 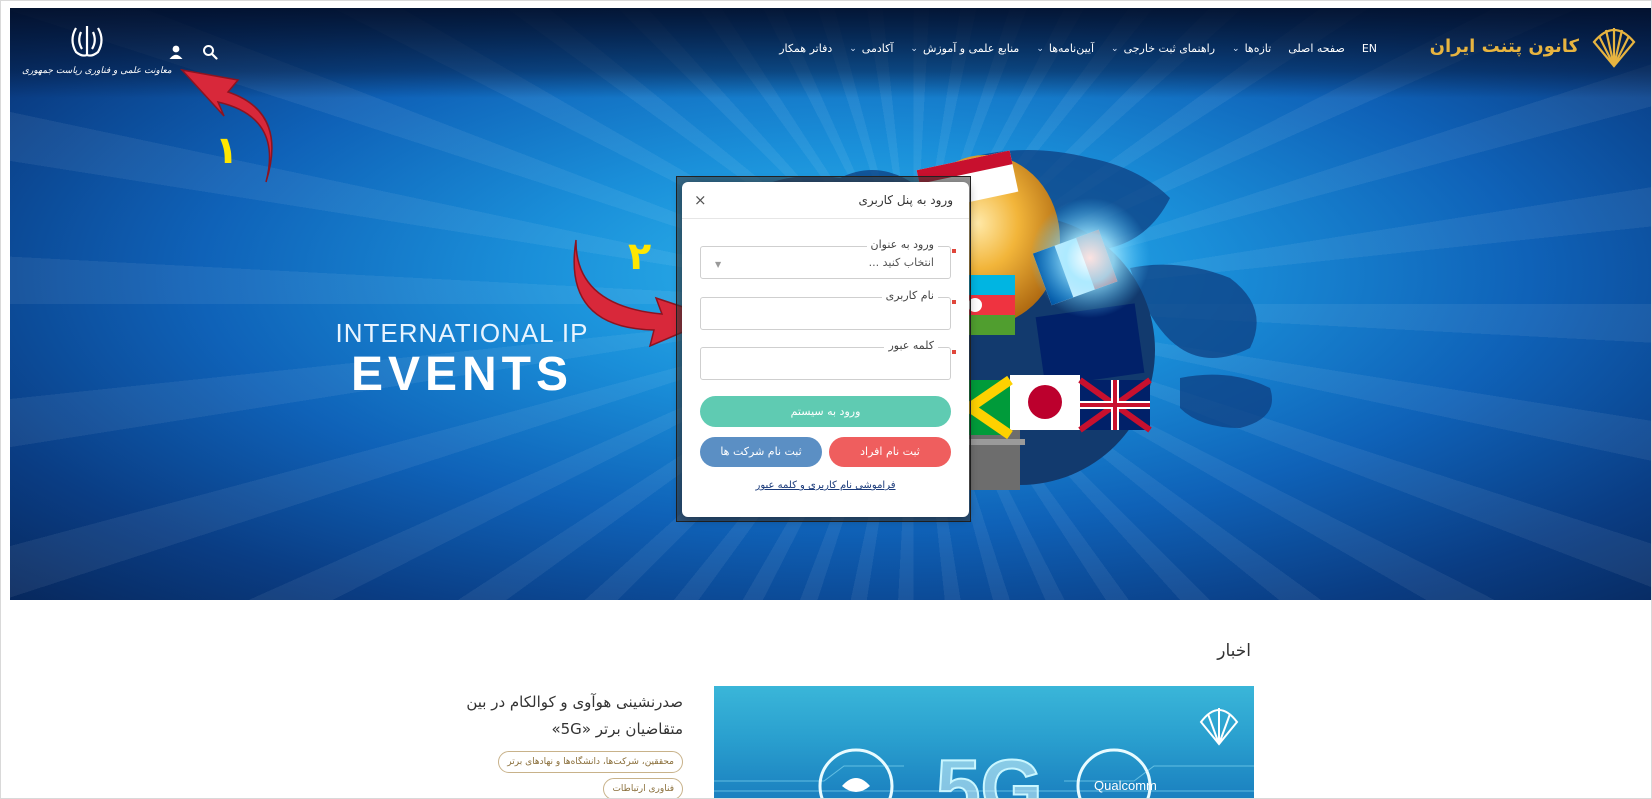 What do you see at coordinates (825, 200) in the screenshot?
I see `modal-header: ورود به پنل کاربری ×` at bounding box center [825, 200].